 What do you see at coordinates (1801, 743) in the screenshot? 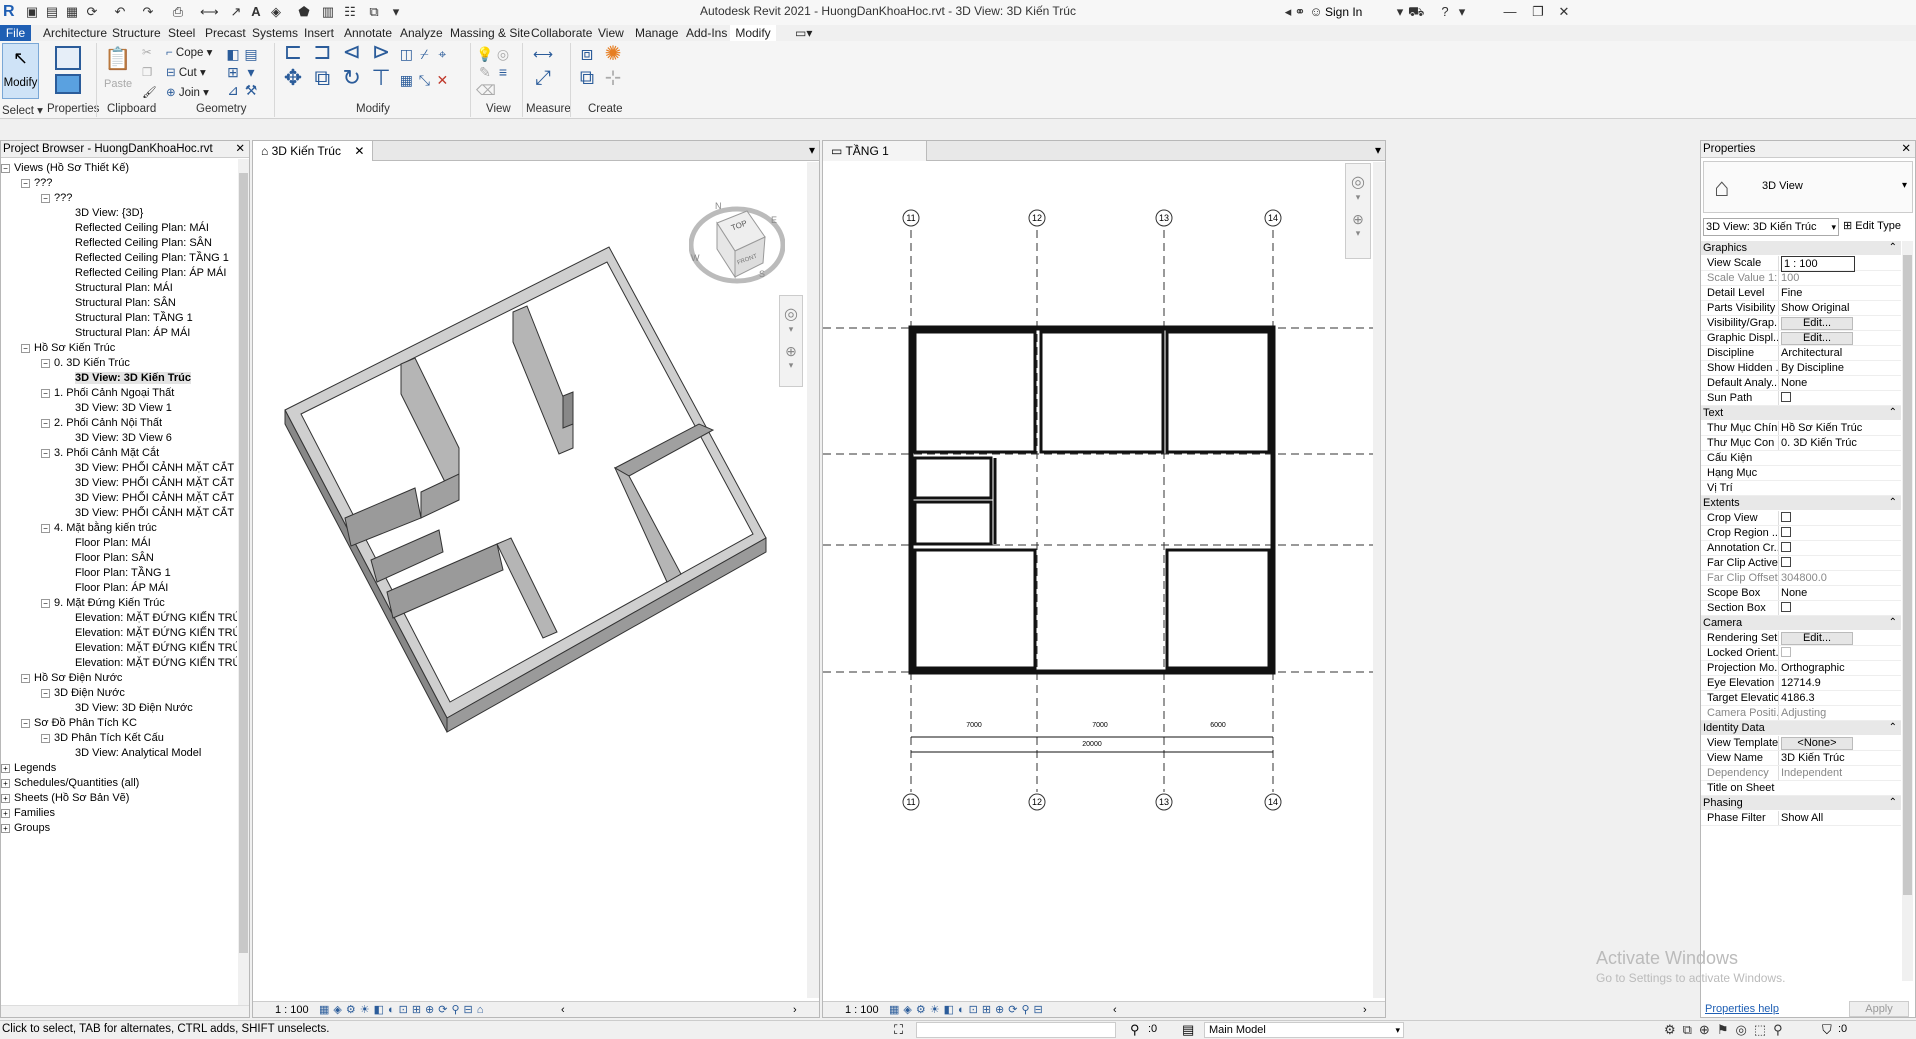
I see `property-row: View Template <None>` at bounding box center [1801, 743].